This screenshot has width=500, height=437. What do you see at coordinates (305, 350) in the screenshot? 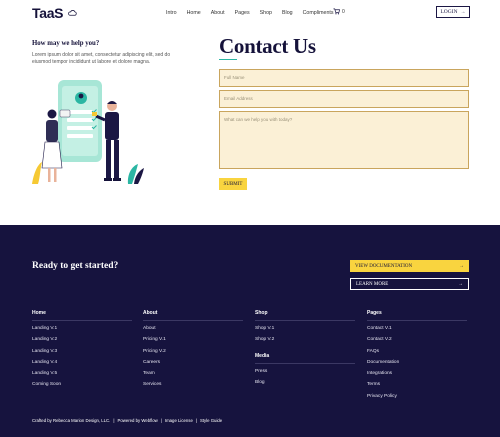
I see `footer-column-shop: Shop Shop V.1 Shop V.2 Media Press Blog` at bounding box center [305, 350].